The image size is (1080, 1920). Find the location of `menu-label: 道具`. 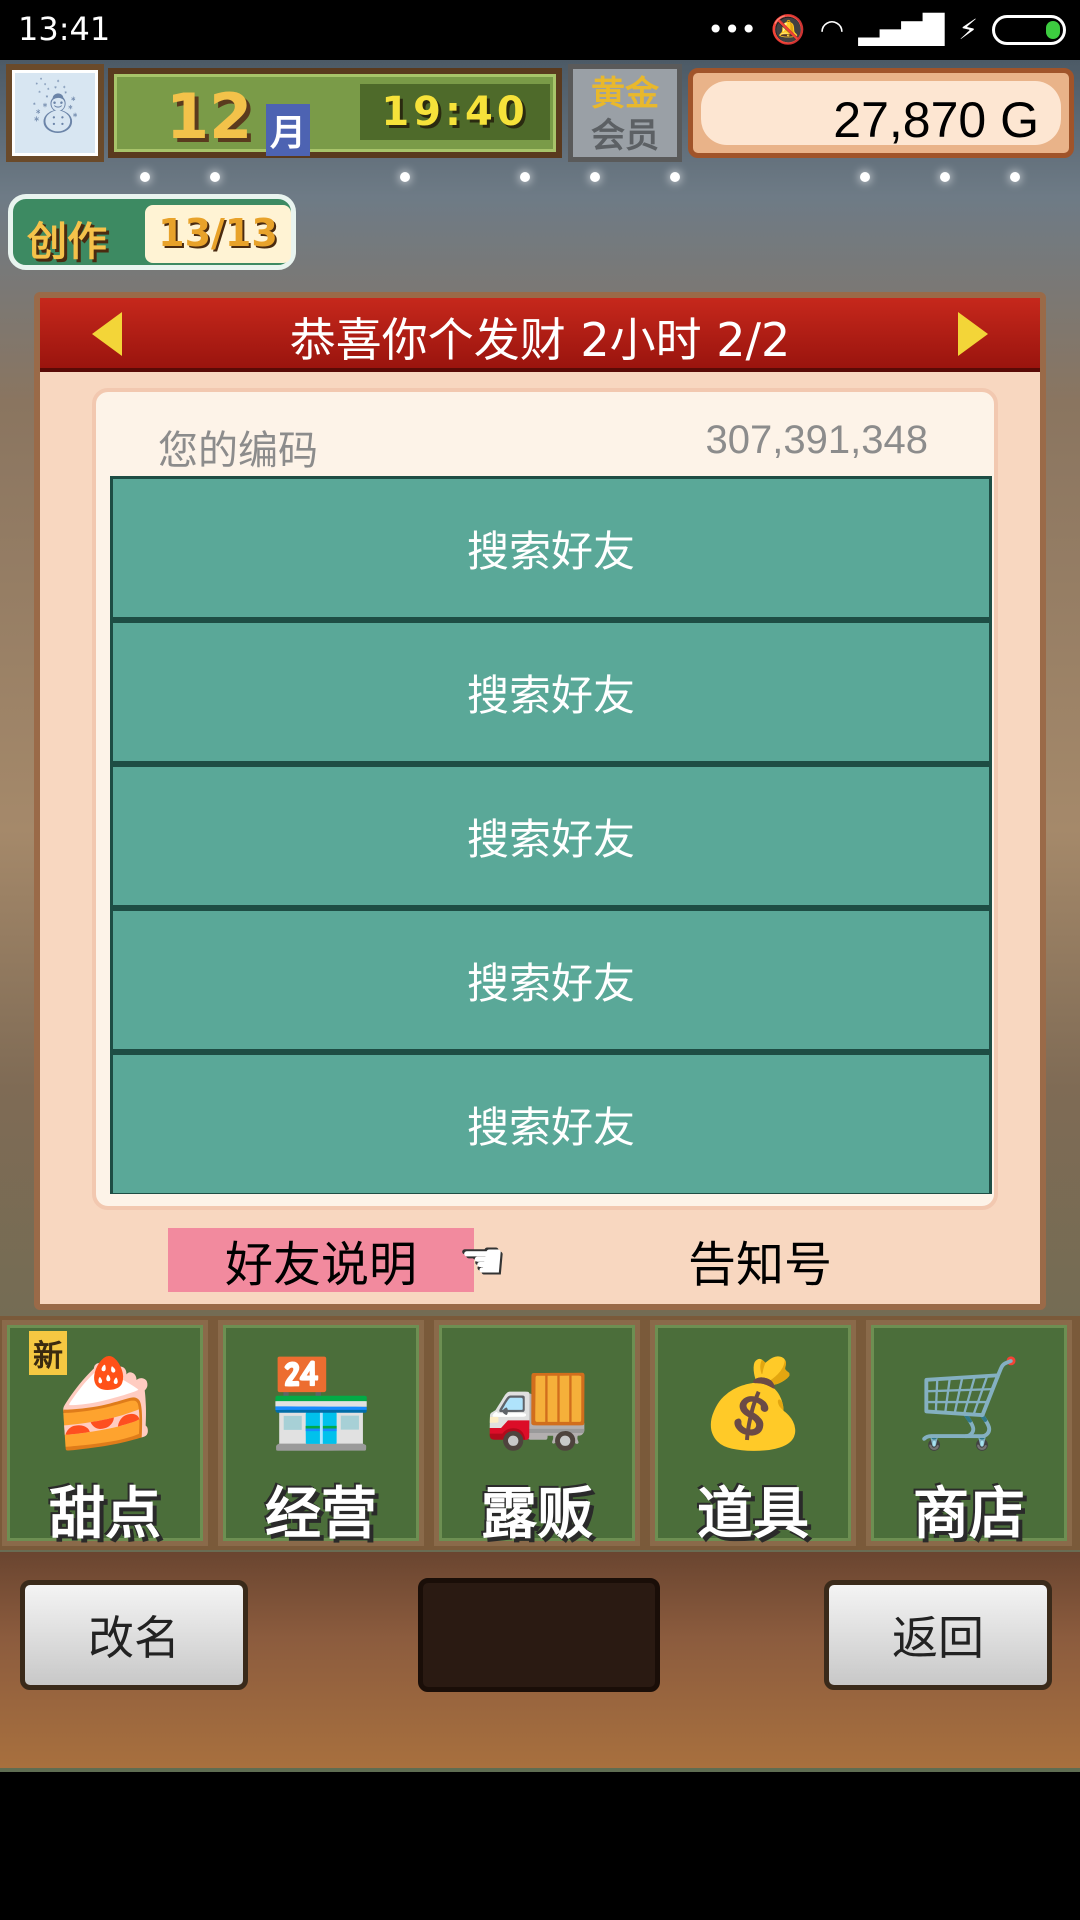

menu-label: 道具 is located at coordinates (753, 1514).